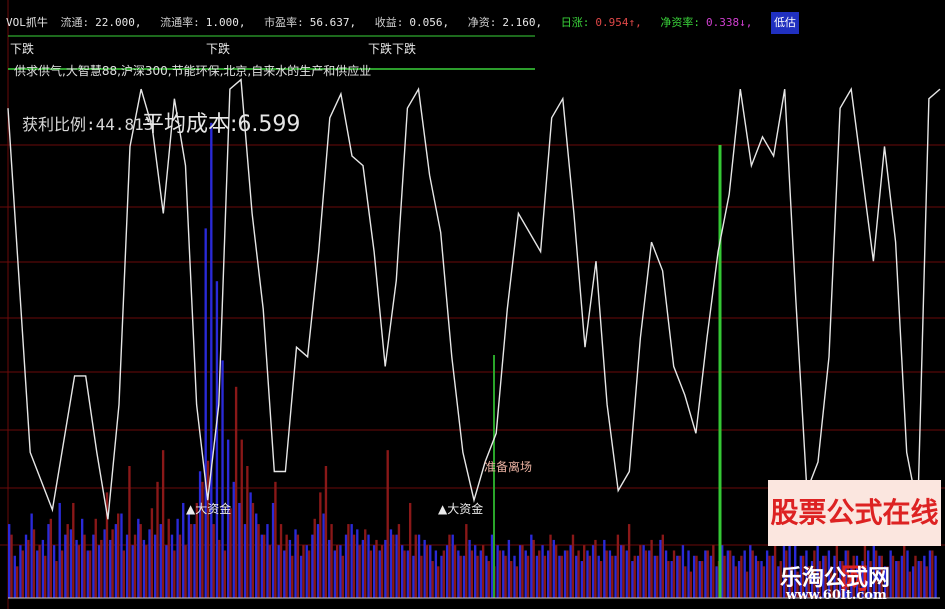  What do you see at coordinates (225, 22) in the screenshot?
I see `header-value: 1.000,` at bounding box center [225, 22].